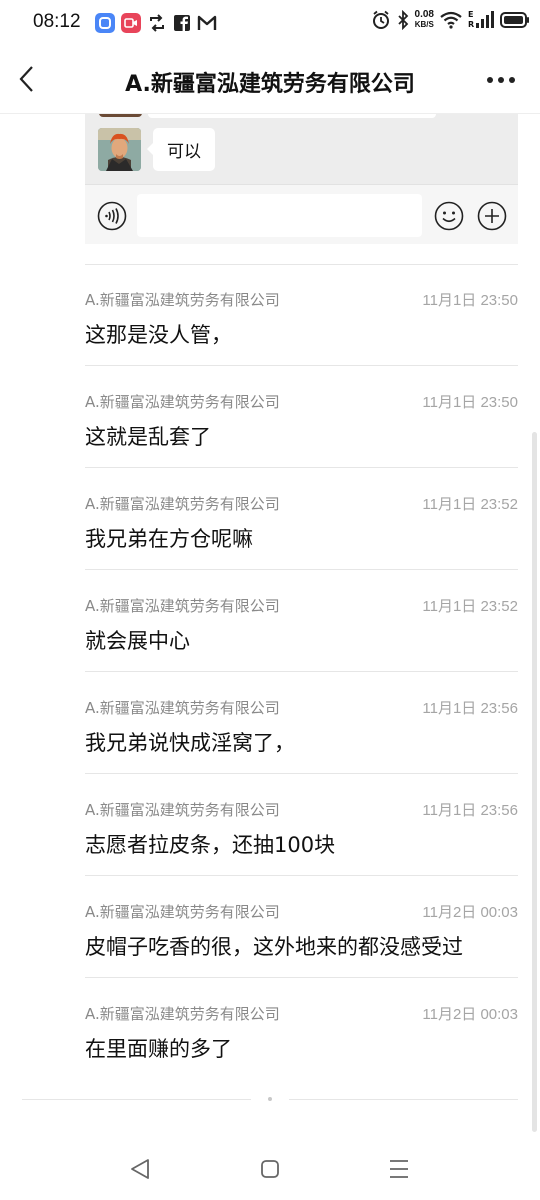 This screenshot has height=1200, width=540. I want to click on wifi-icon, so click(451, 20).